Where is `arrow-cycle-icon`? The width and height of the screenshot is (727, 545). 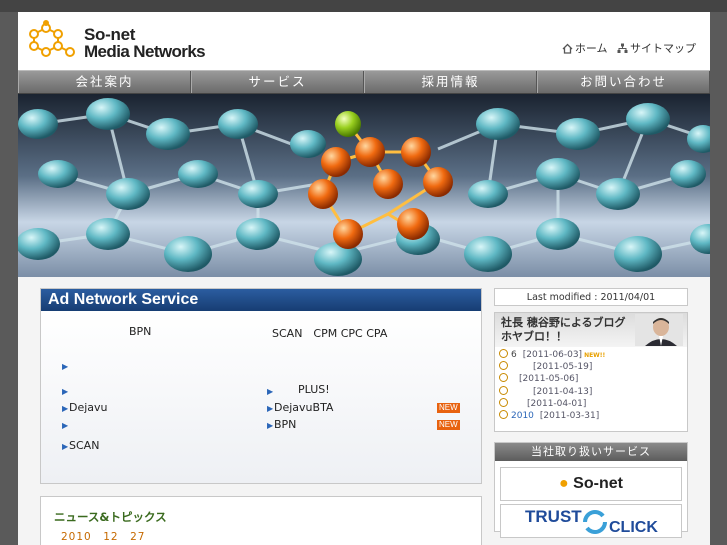
arrow-cycle-icon is located at coordinates (595, 522).